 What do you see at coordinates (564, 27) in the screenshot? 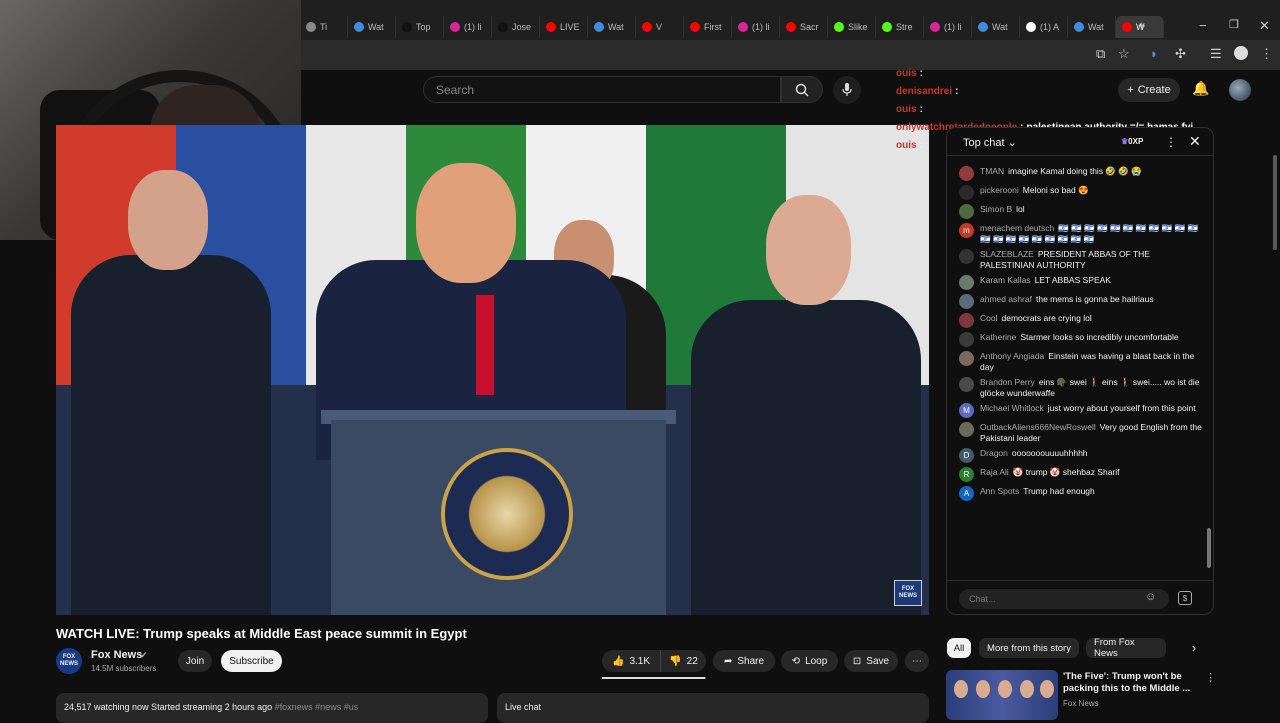
I see `browser-tab: LIVE` at bounding box center [564, 27].